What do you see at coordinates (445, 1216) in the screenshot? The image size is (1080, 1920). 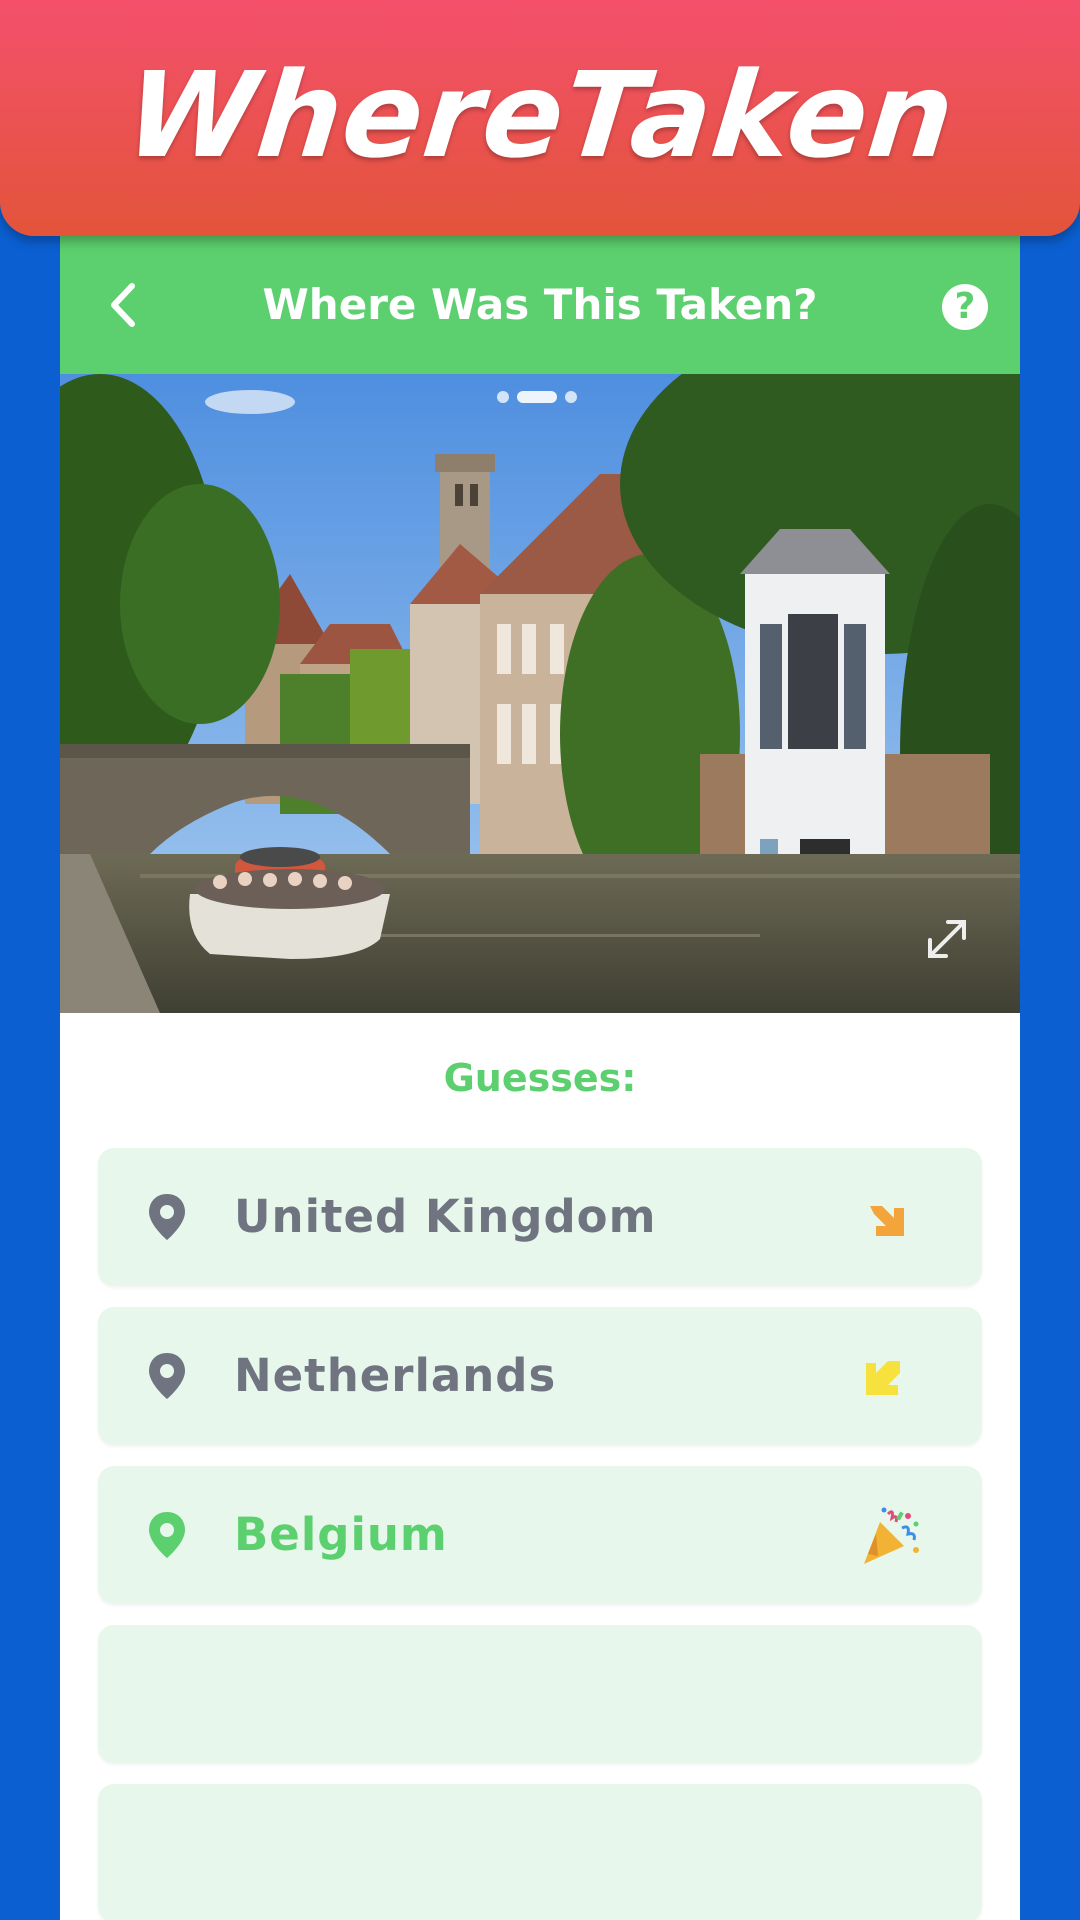 I see `guess-country: United Kingdom` at bounding box center [445, 1216].